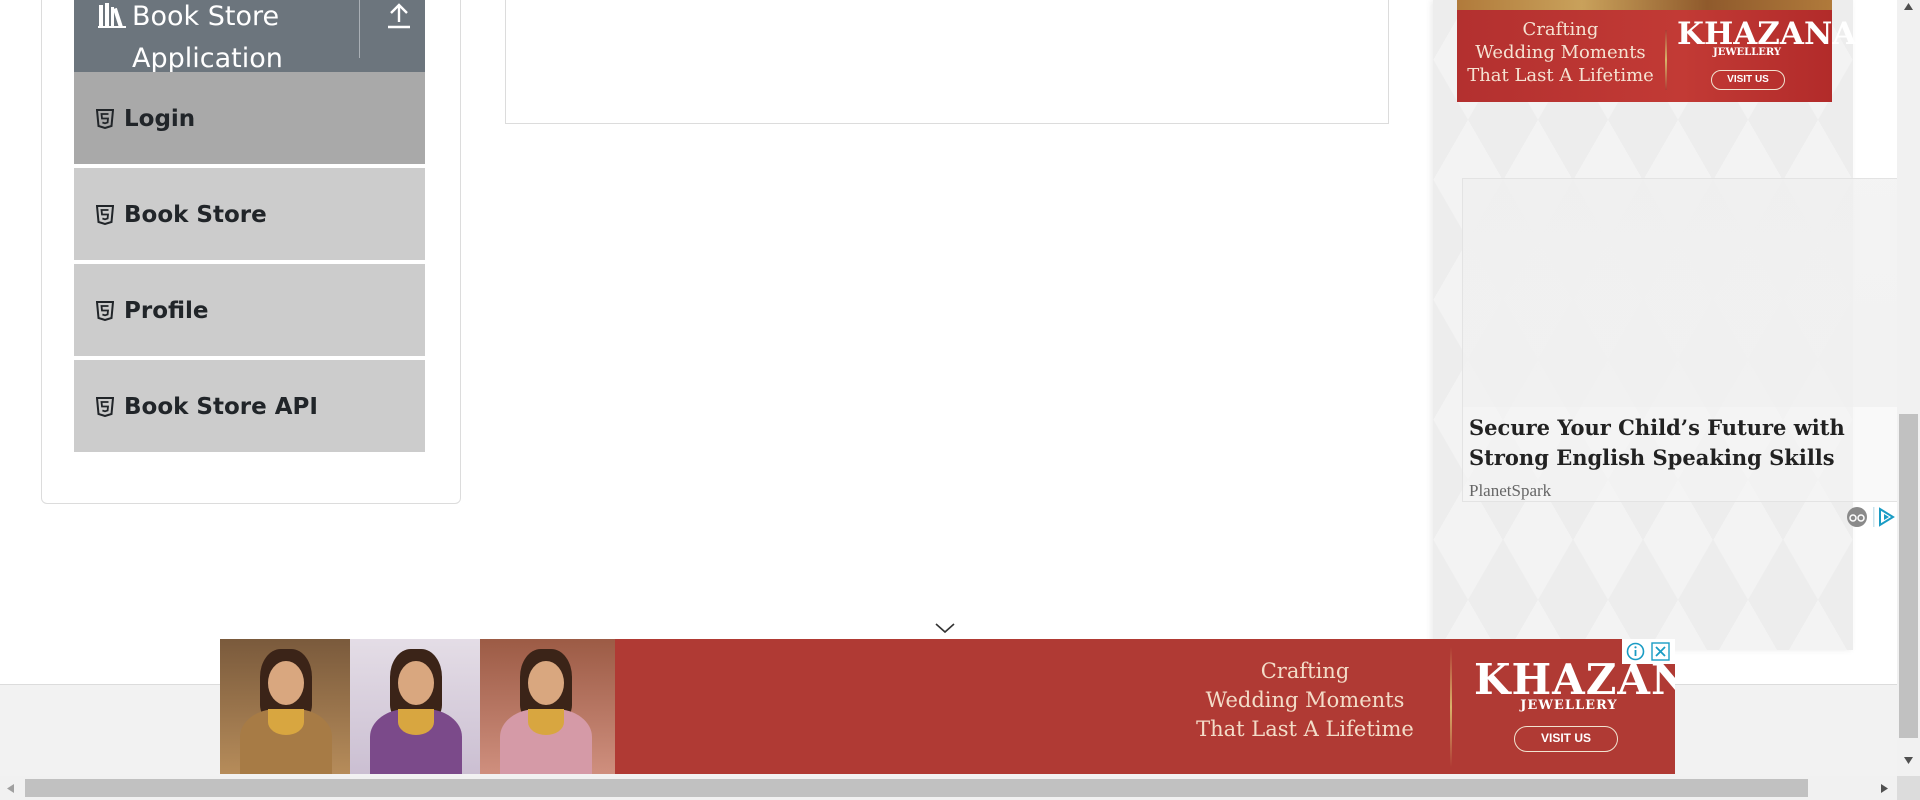 The height and width of the screenshot is (800, 1920). What do you see at coordinates (1574, 679) in the screenshot?
I see `anchor-ad-brand: KHAZANA` at bounding box center [1574, 679].